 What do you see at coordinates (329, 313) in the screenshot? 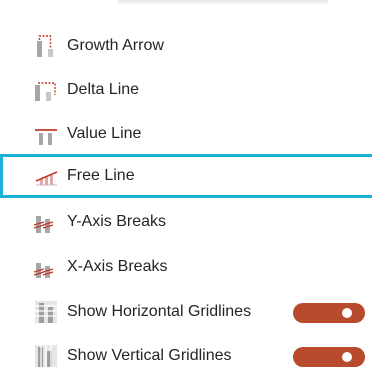
I see `horizontal-gridlines-toggle` at bounding box center [329, 313].